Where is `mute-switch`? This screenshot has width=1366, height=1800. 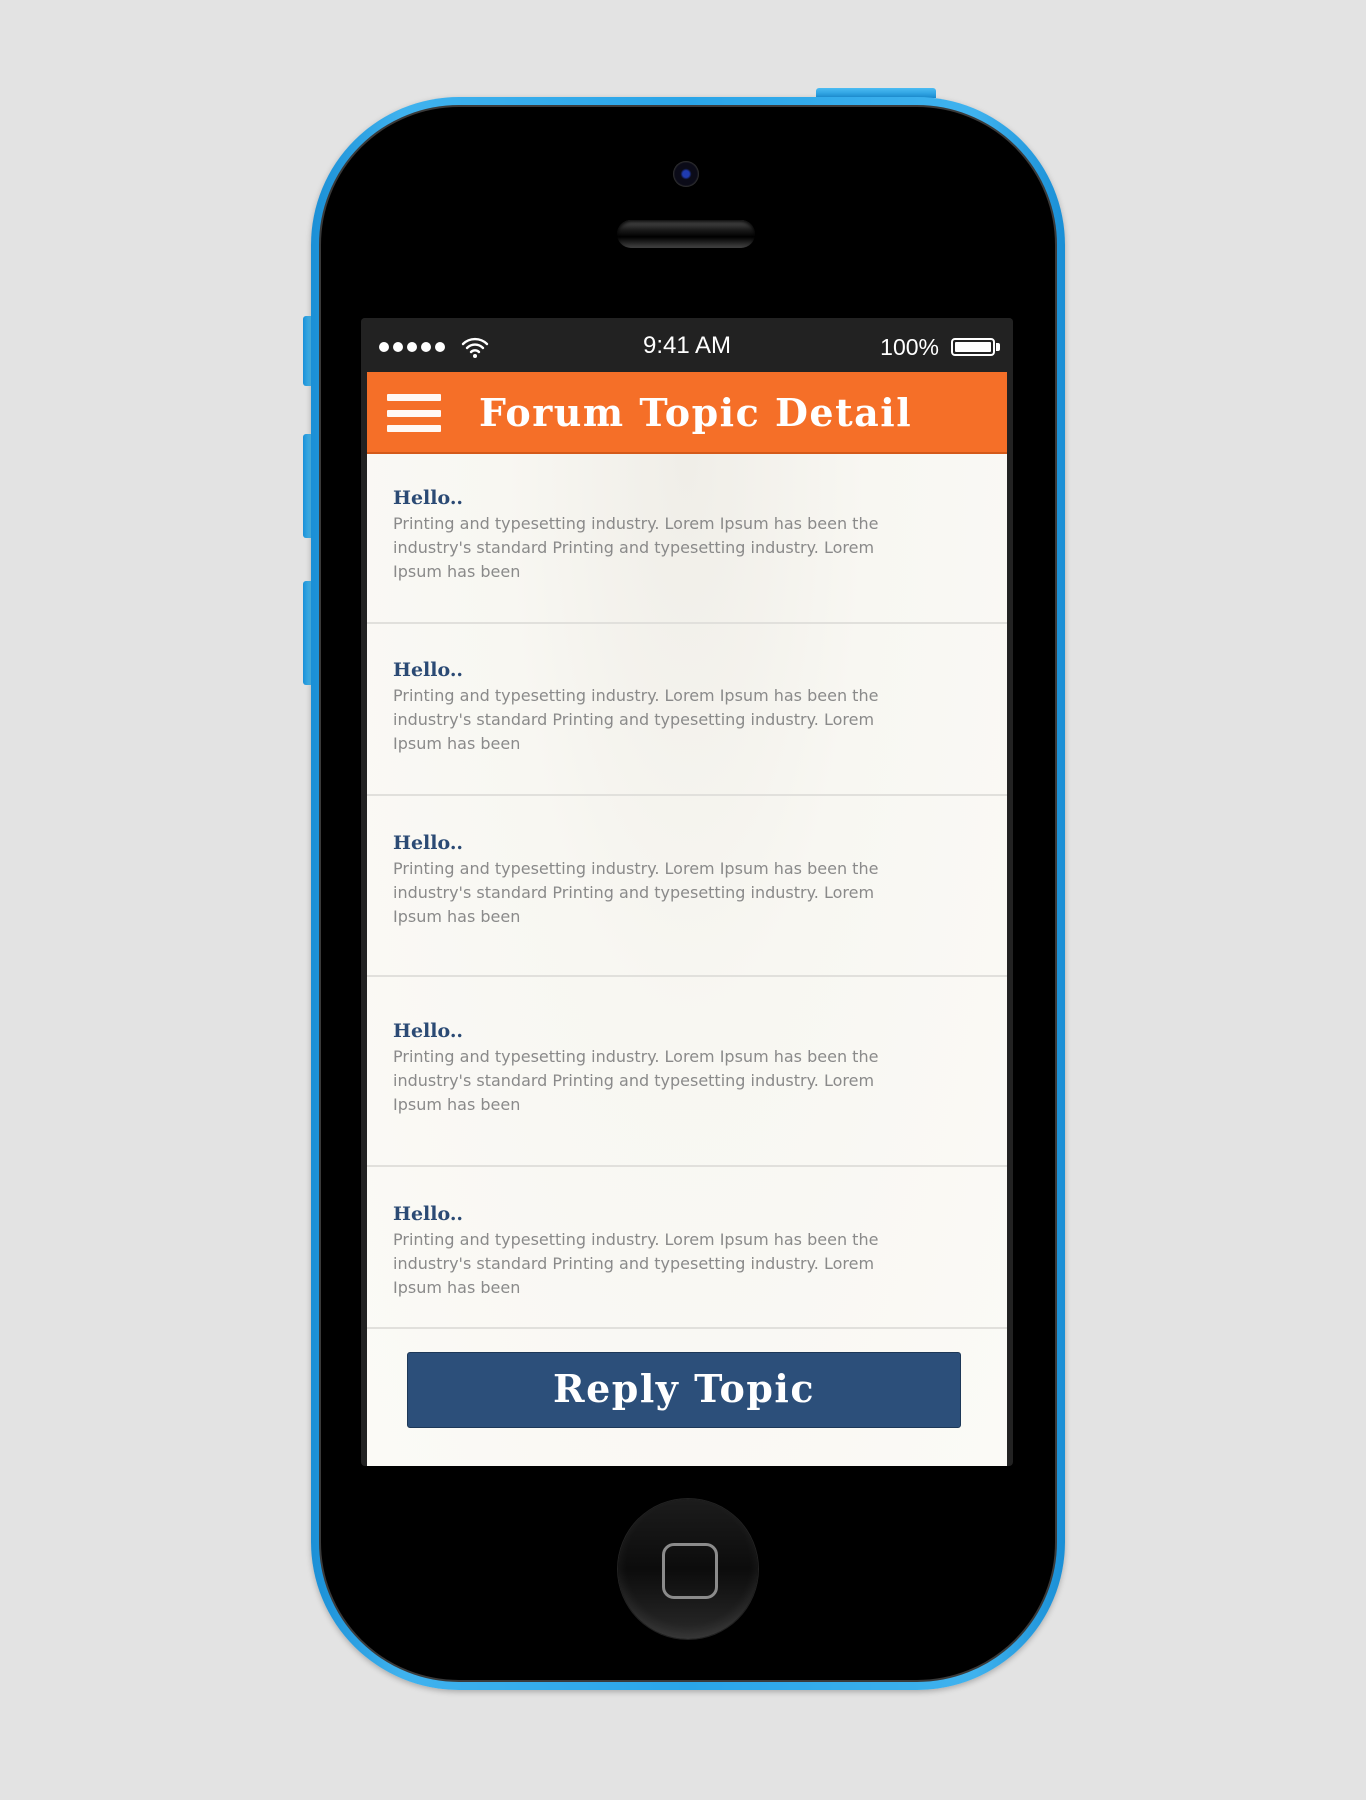 mute-switch is located at coordinates (307, 351).